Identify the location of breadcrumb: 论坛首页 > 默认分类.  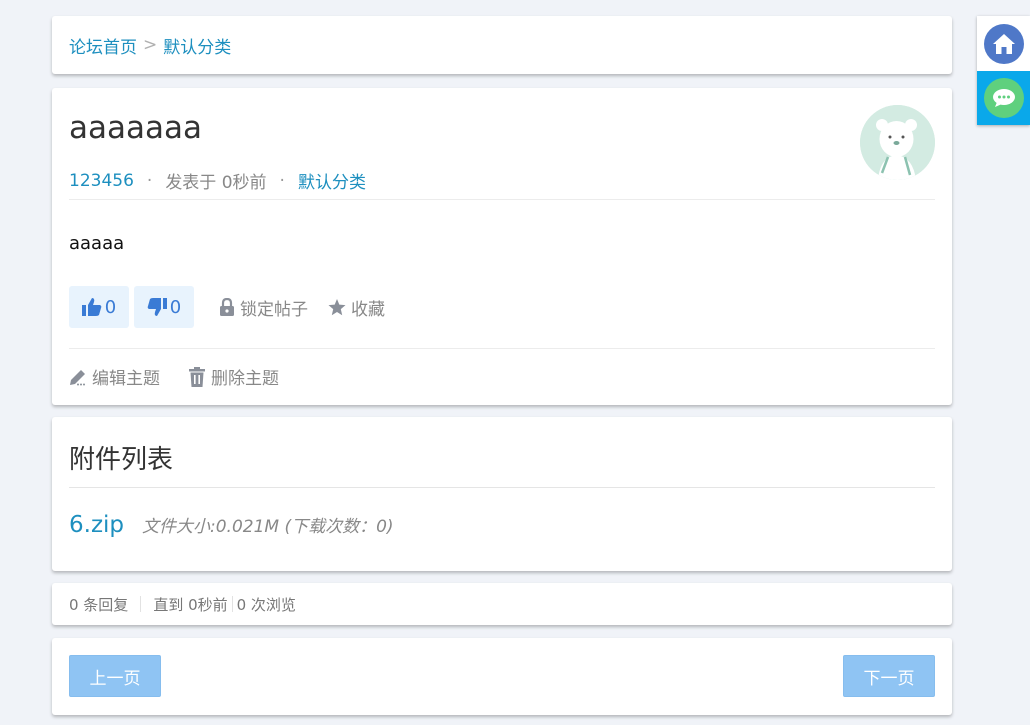
(502, 45).